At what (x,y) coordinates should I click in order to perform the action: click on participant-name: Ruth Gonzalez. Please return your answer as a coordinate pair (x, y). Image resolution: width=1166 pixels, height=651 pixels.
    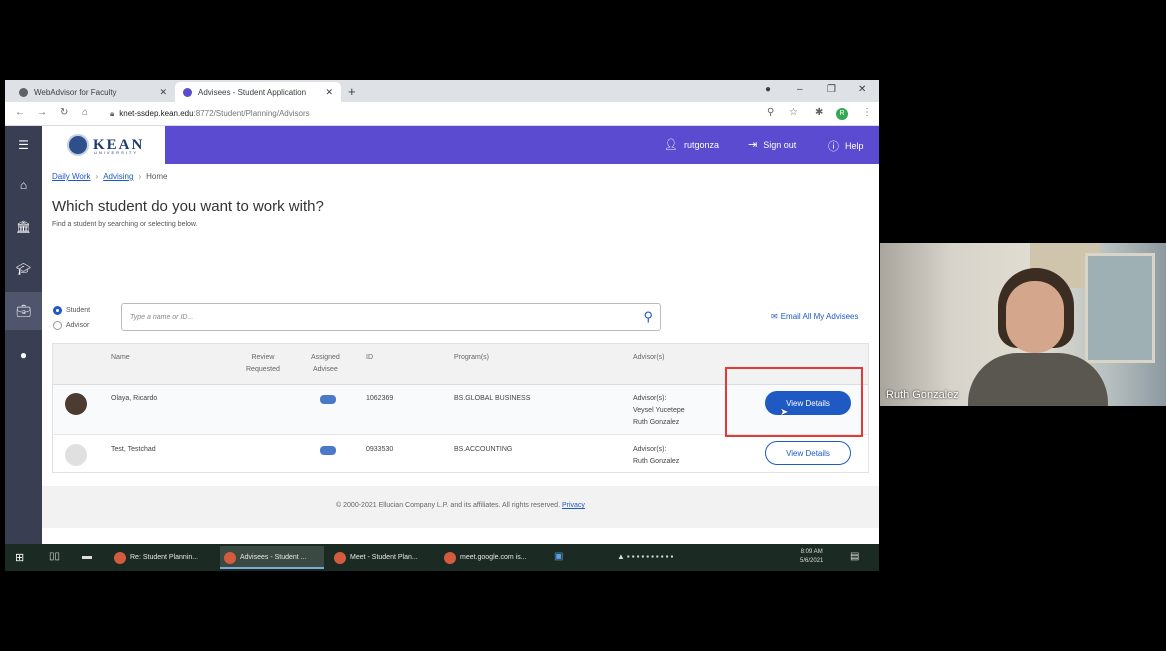
    Looking at the image, I should click on (922, 395).